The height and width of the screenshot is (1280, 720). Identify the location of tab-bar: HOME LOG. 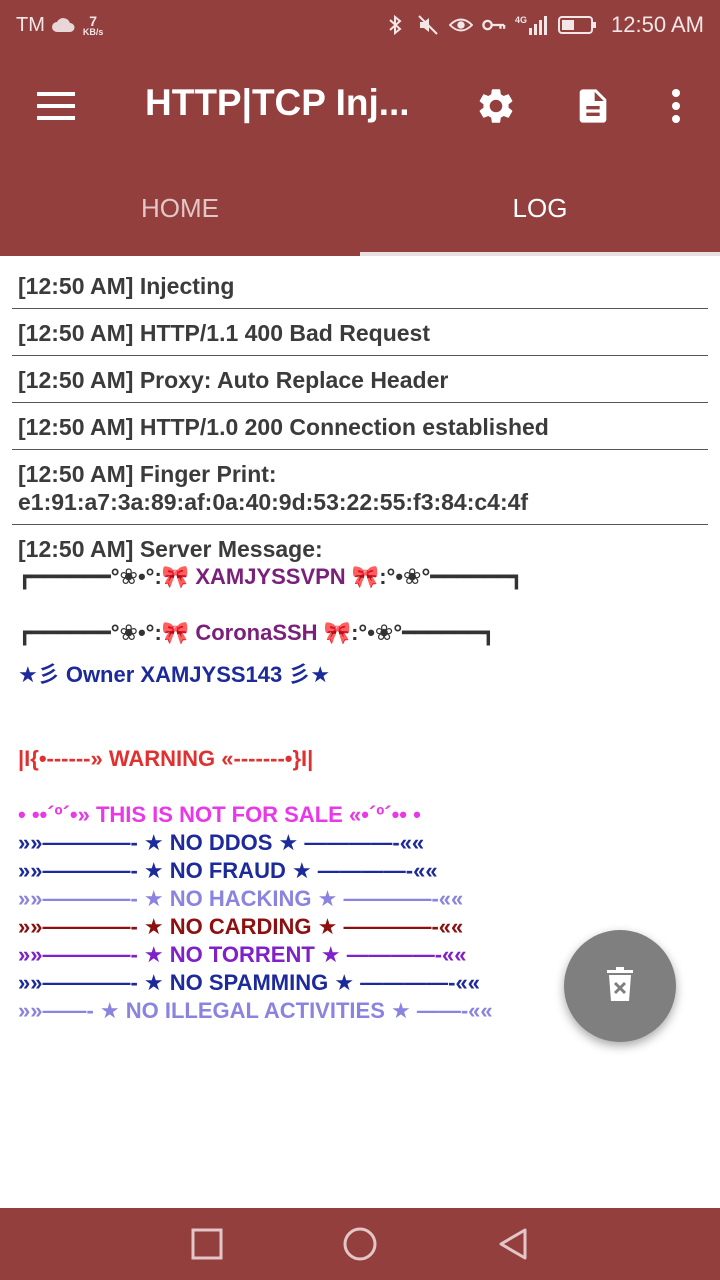
(360, 208).